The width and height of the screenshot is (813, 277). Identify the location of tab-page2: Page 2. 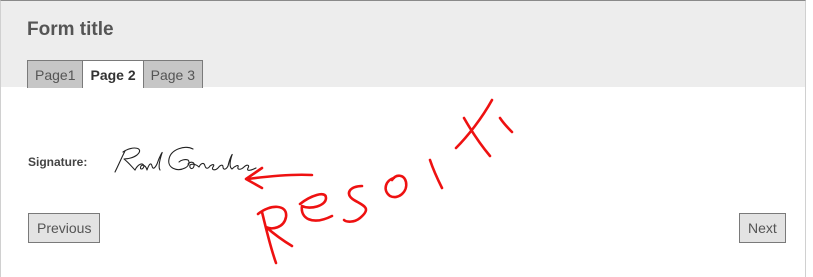
(113, 74).